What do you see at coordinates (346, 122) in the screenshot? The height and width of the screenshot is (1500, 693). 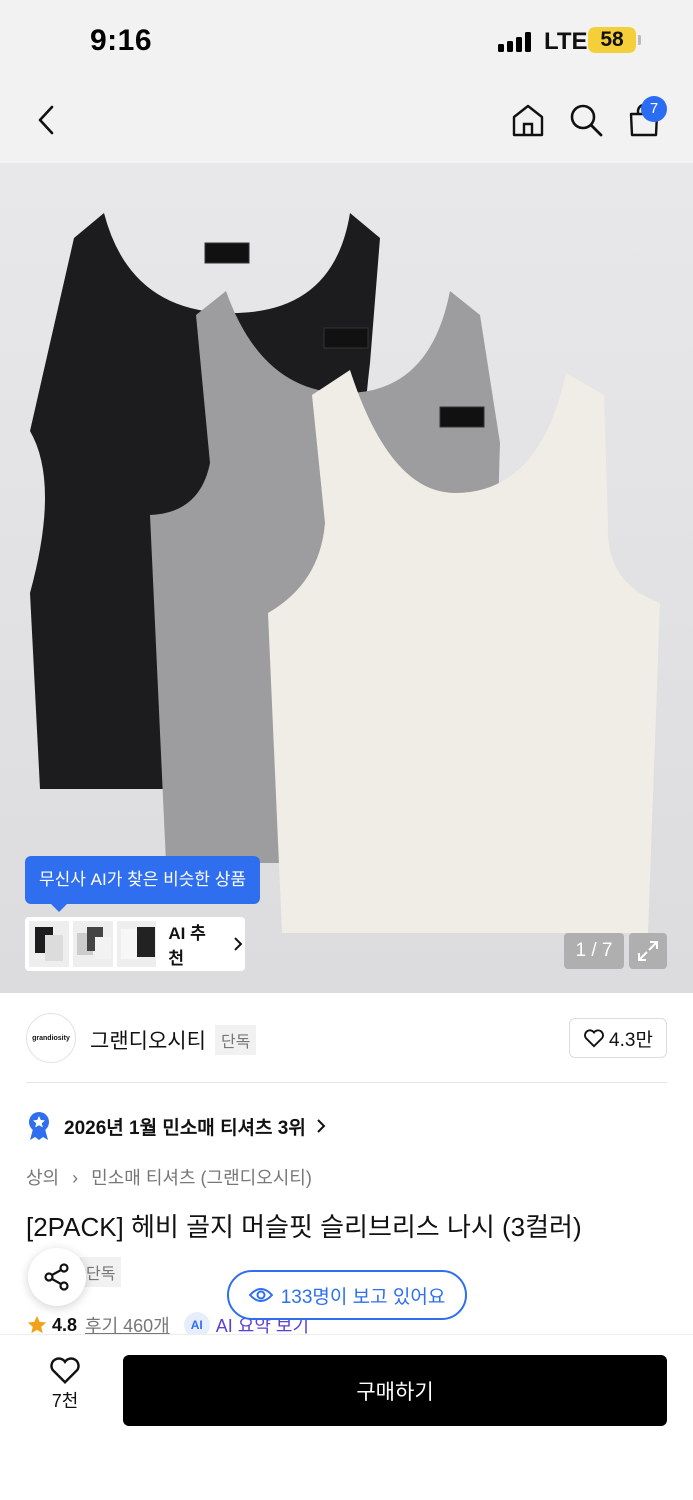 I see `nav-bar` at bounding box center [346, 122].